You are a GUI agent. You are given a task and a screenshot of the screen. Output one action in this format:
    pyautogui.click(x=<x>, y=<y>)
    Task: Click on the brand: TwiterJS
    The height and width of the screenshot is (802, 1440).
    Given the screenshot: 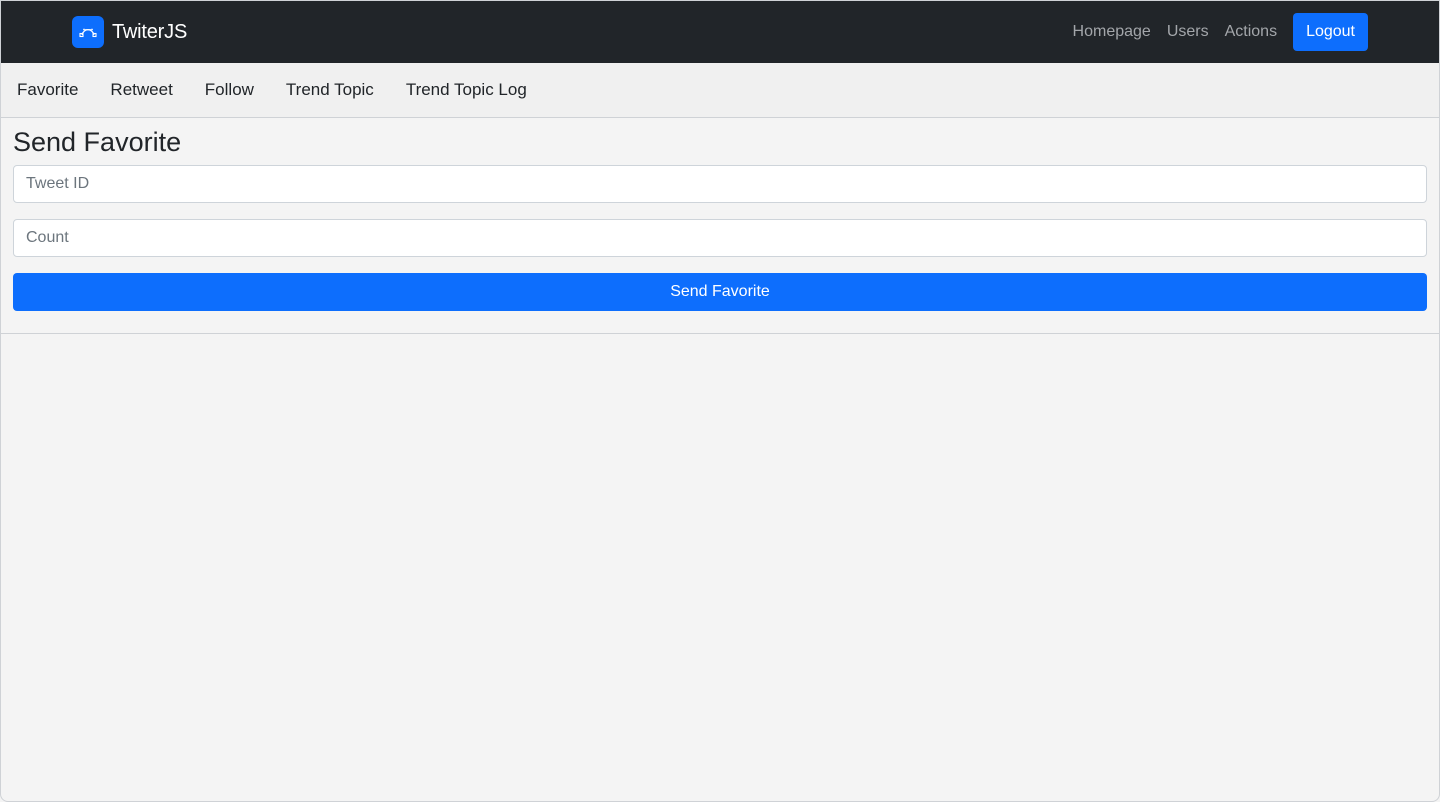 What is the action you would take?
    pyautogui.click(x=129, y=32)
    